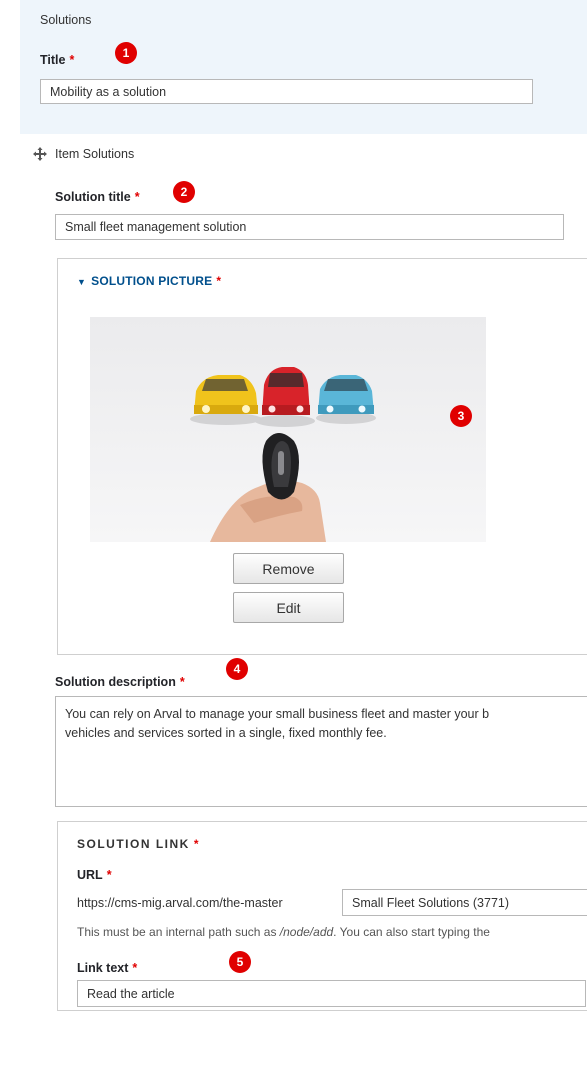 The height and width of the screenshot is (1068, 587). What do you see at coordinates (93, 197) in the screenshot?
I see `solution-title-label-text: Solution title` at bounding box center [93, 197].